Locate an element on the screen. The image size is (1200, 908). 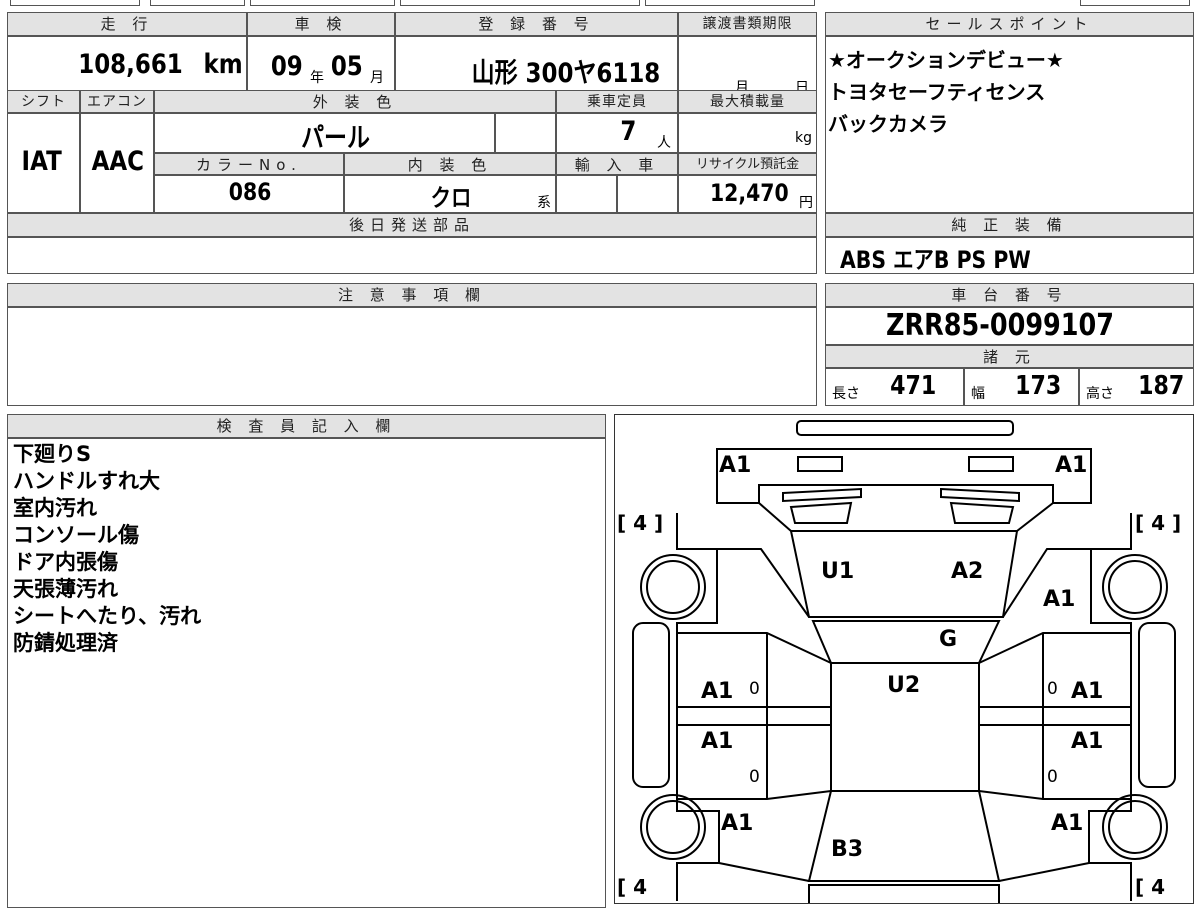
chassis-cell: ZRR85-0099107 is located at coordinates (1009, 326).